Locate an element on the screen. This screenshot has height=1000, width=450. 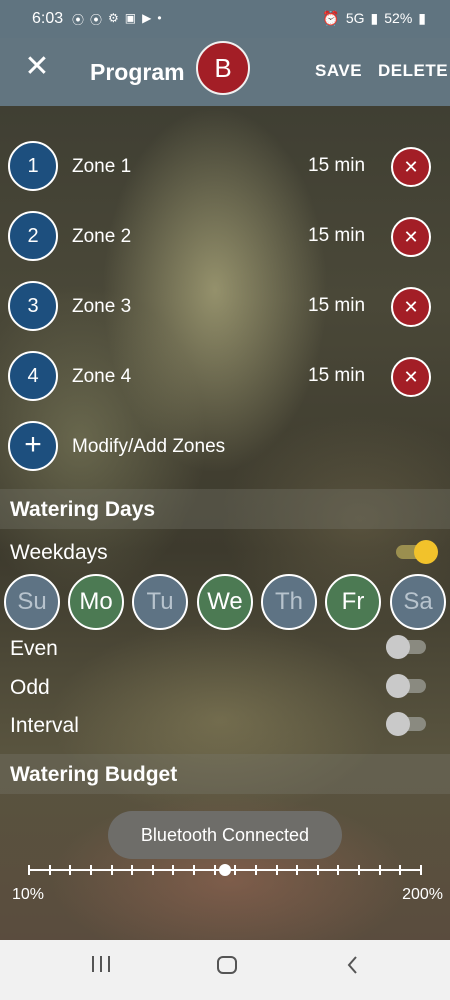
day-tuesday: Tu is located at coordinates (160, 602).